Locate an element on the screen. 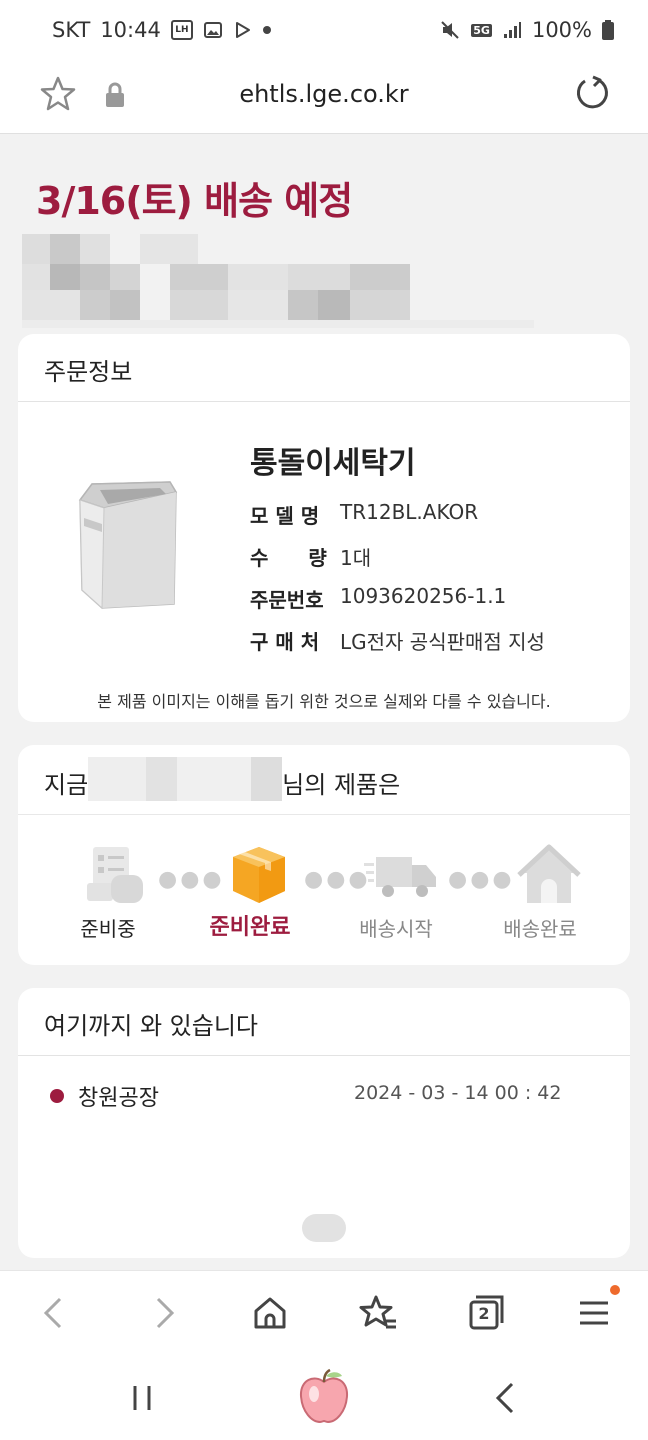  status-prefix: 지금 is located at coordinates (66, 785).